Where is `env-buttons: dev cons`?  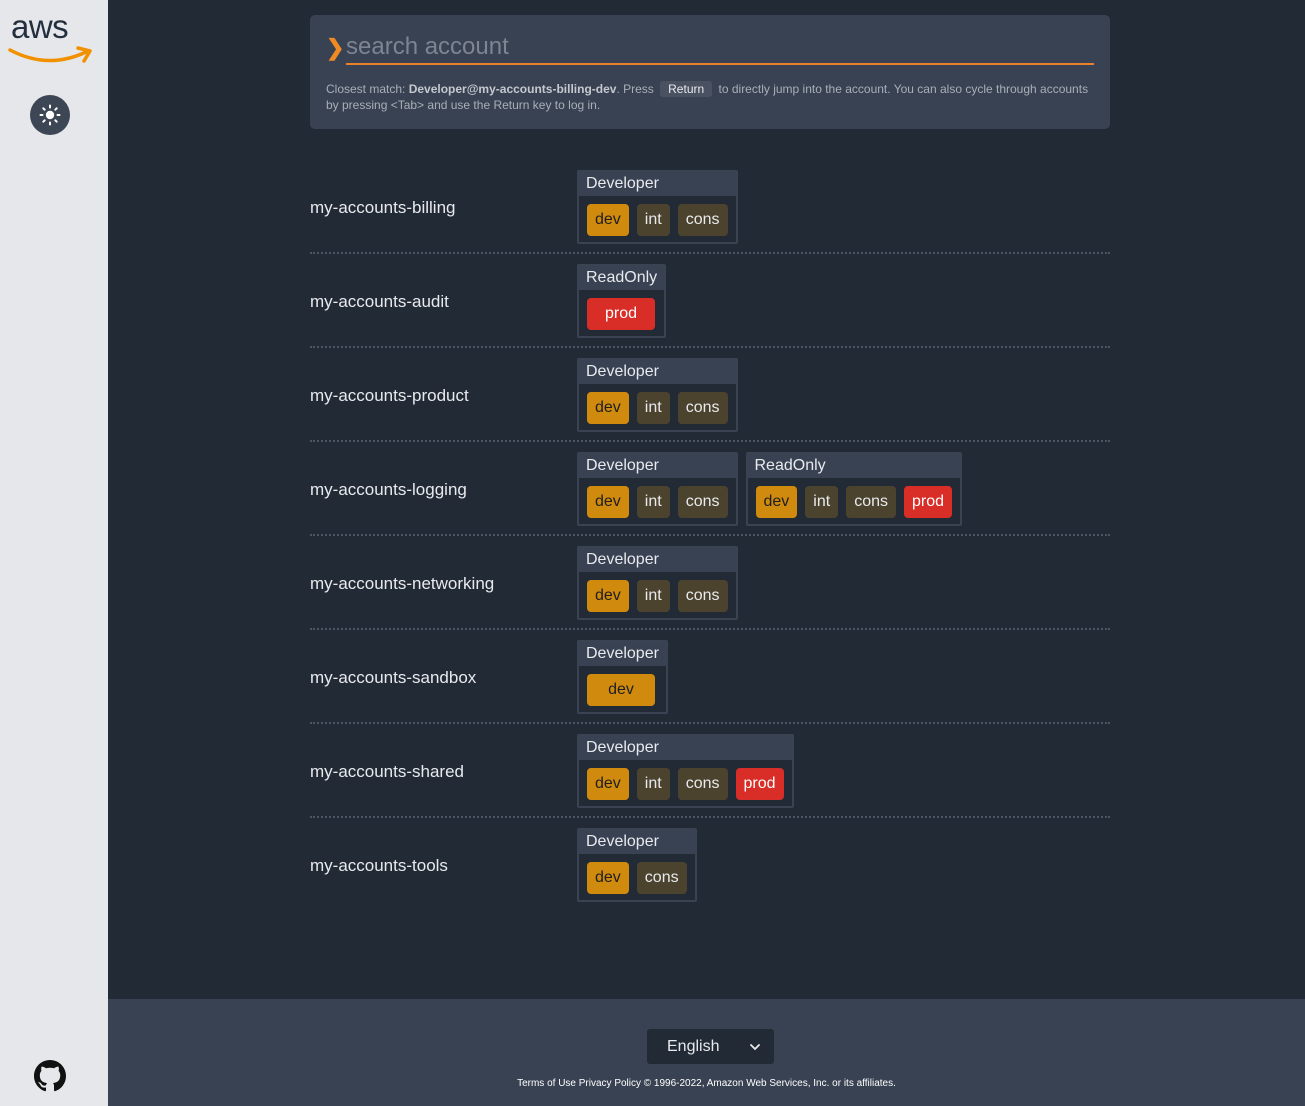 env-buttons: dev cons is located at coordinates (637, 877).